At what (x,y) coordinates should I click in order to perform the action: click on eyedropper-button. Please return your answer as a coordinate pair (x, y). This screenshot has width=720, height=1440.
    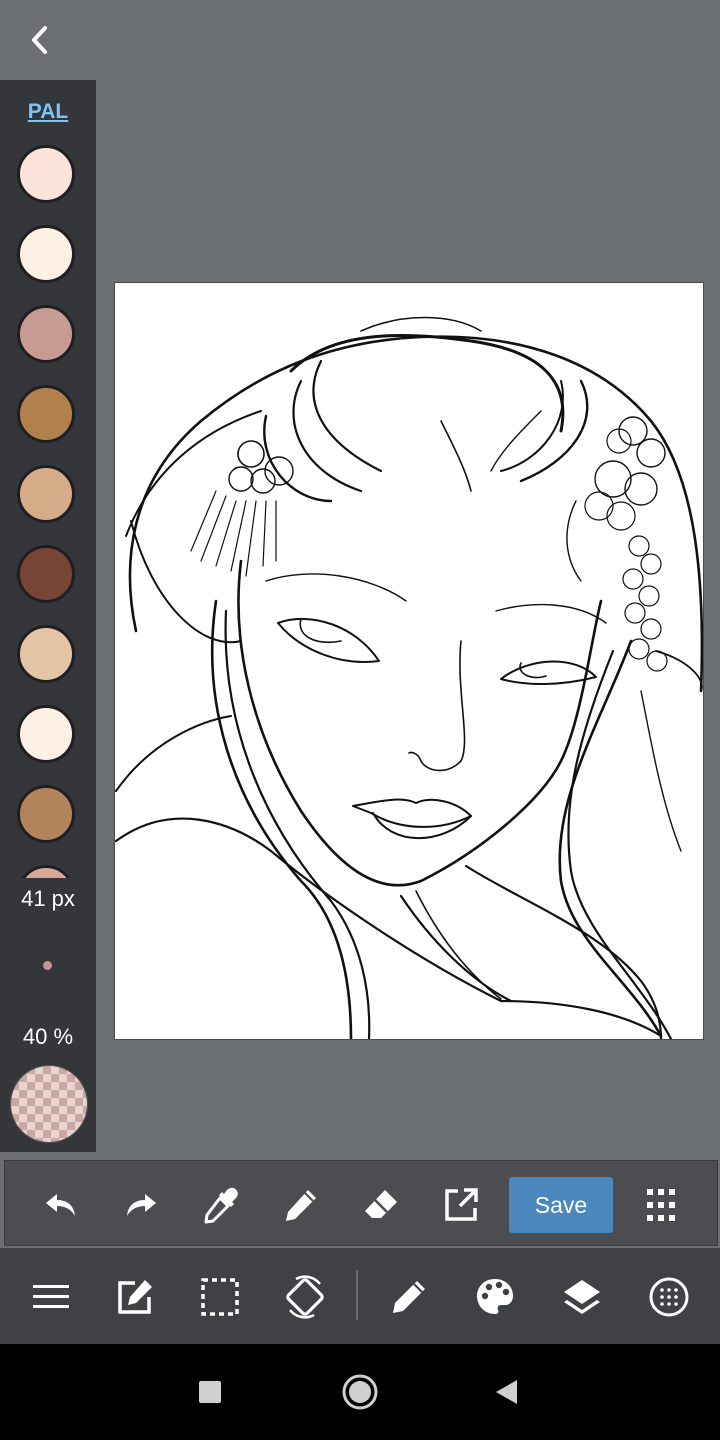
    Looking at the image, I should click on (221, 1205).